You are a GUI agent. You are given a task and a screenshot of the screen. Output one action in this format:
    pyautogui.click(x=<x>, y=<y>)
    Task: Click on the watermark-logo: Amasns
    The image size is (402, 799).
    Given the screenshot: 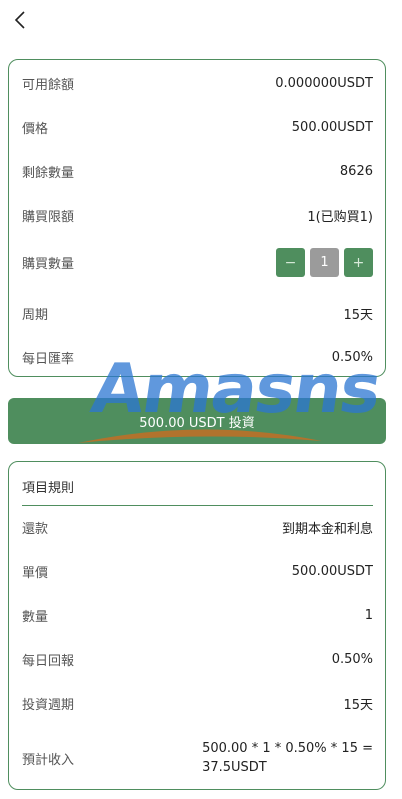 What is the action you would take?
    pyautogui.click(x=235, y=389)
    